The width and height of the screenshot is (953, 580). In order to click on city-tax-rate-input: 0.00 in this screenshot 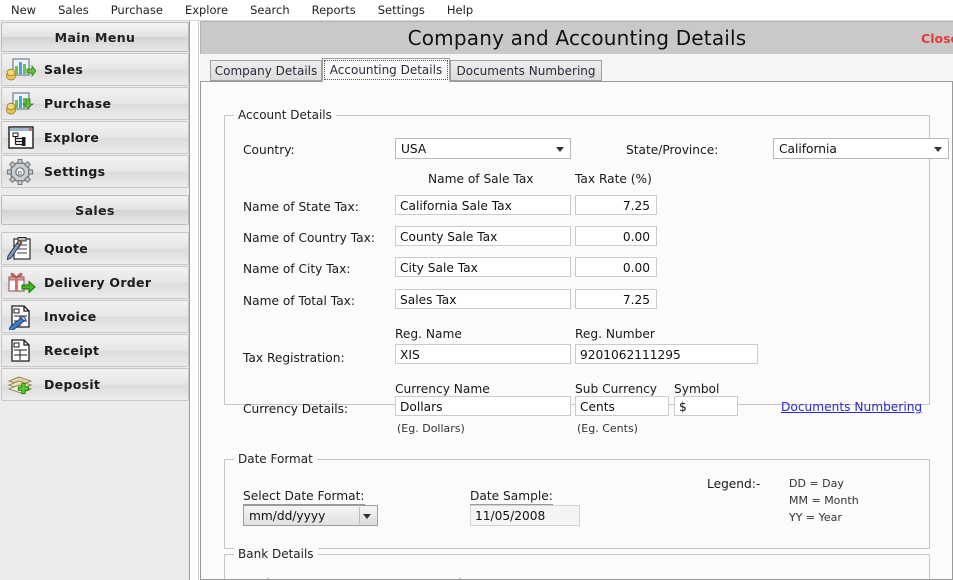, I will do `click(616, 267)`.